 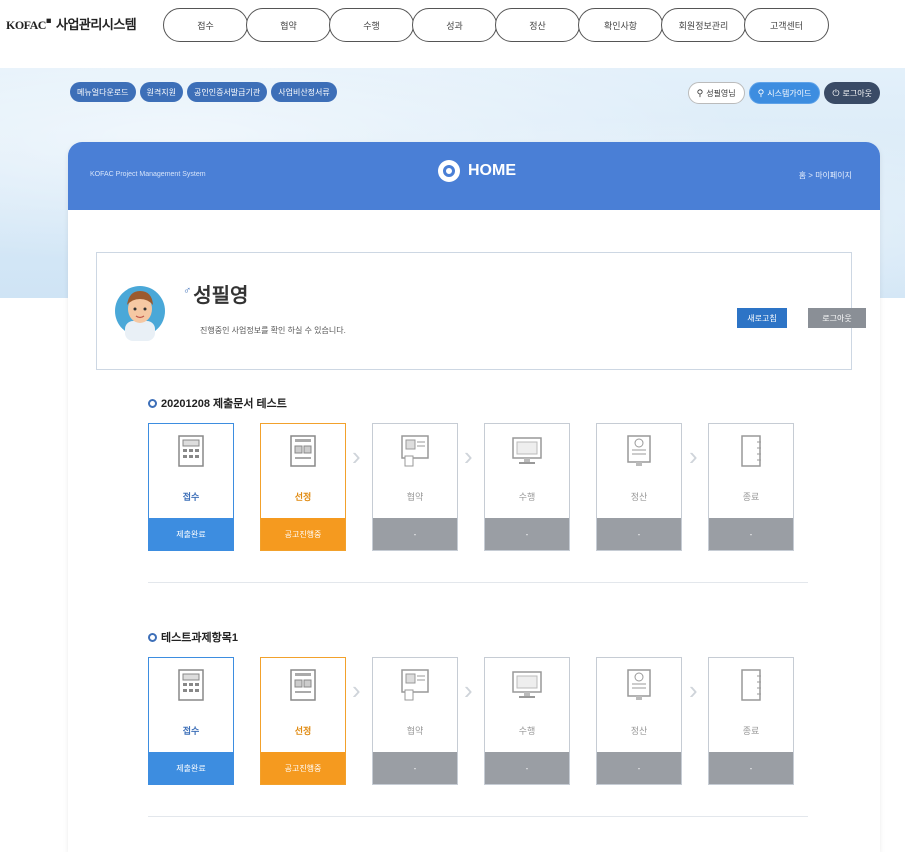 What do you see at coordinates (762, 318) in the screenshot?
I see `refresh-button: 새로고침` at bounding box center [762, 318].